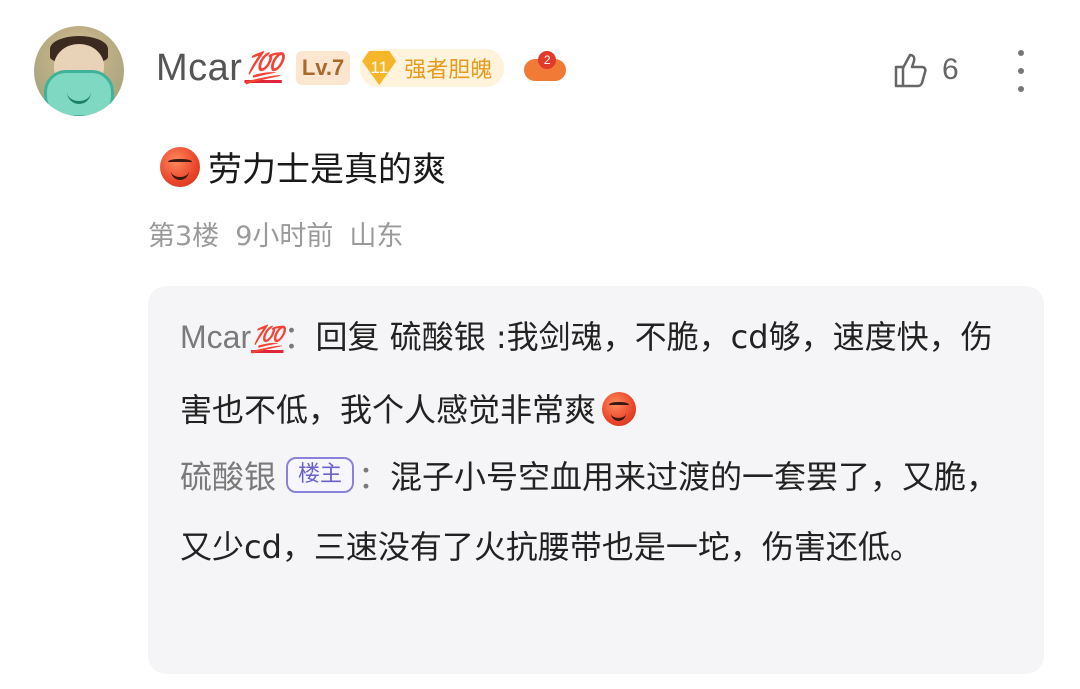 This screenshot has width=1080, height=689. I want to click on like-button: 6, so click(924, 70).